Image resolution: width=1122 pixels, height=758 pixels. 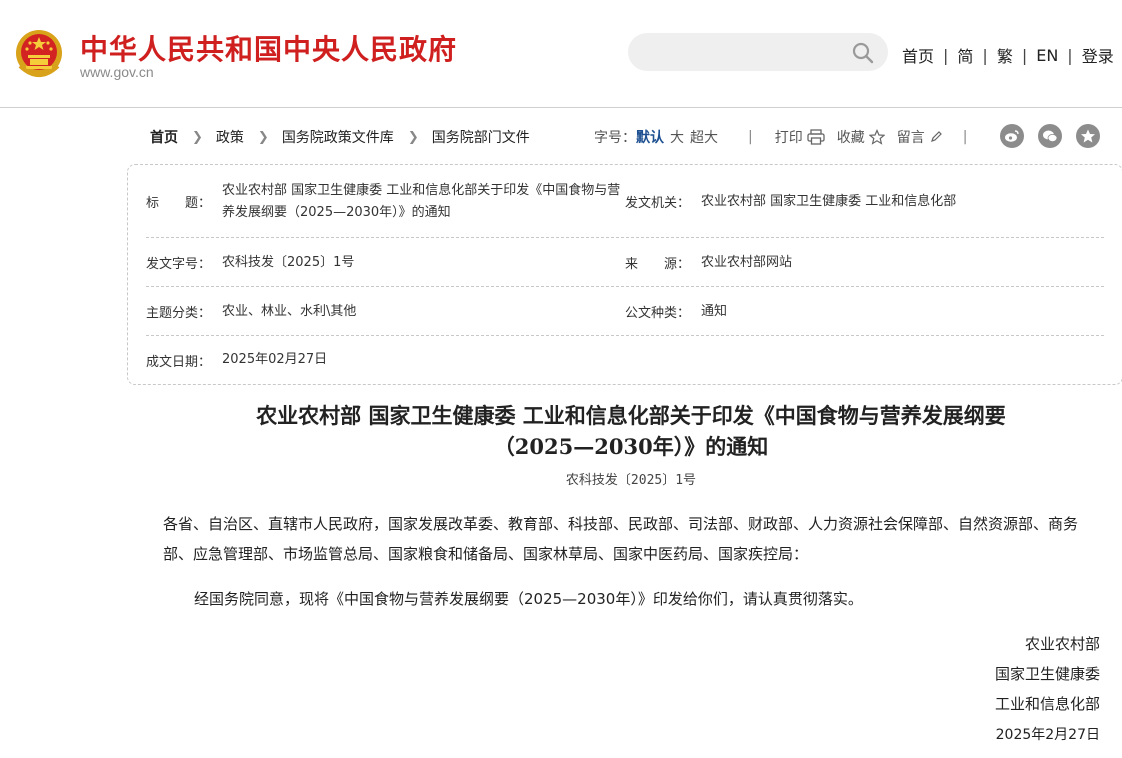 What do you see at coordinates (677, 137) in the screenshot?
I see `font-size-large: 大` at bounding box center [677, 137].